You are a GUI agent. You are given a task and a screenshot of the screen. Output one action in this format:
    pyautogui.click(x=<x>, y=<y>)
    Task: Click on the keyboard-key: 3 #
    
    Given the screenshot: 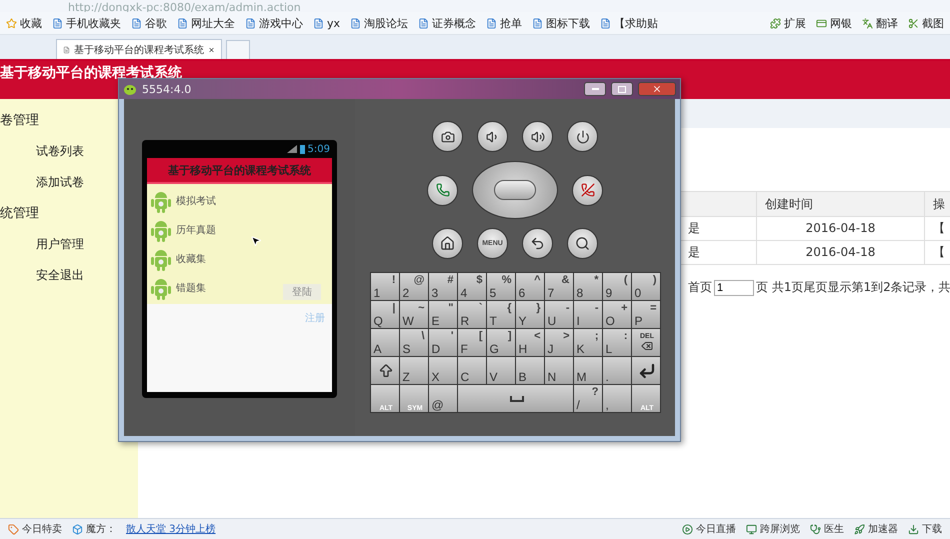 What is the action you would take?
    pyautogui.click(x=442, y=286)
    